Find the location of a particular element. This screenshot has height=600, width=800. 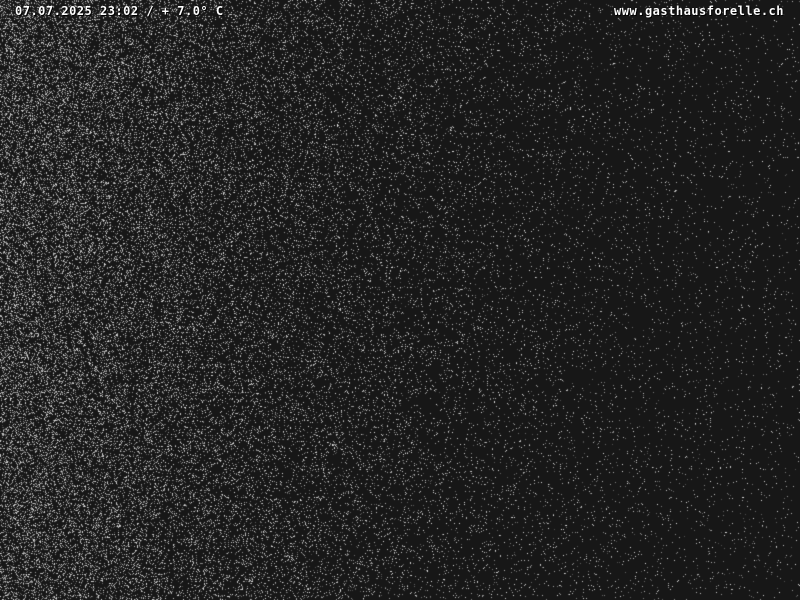

timestamp-text: 07.07.2025 23:02 is located at coordinates (77, 11).